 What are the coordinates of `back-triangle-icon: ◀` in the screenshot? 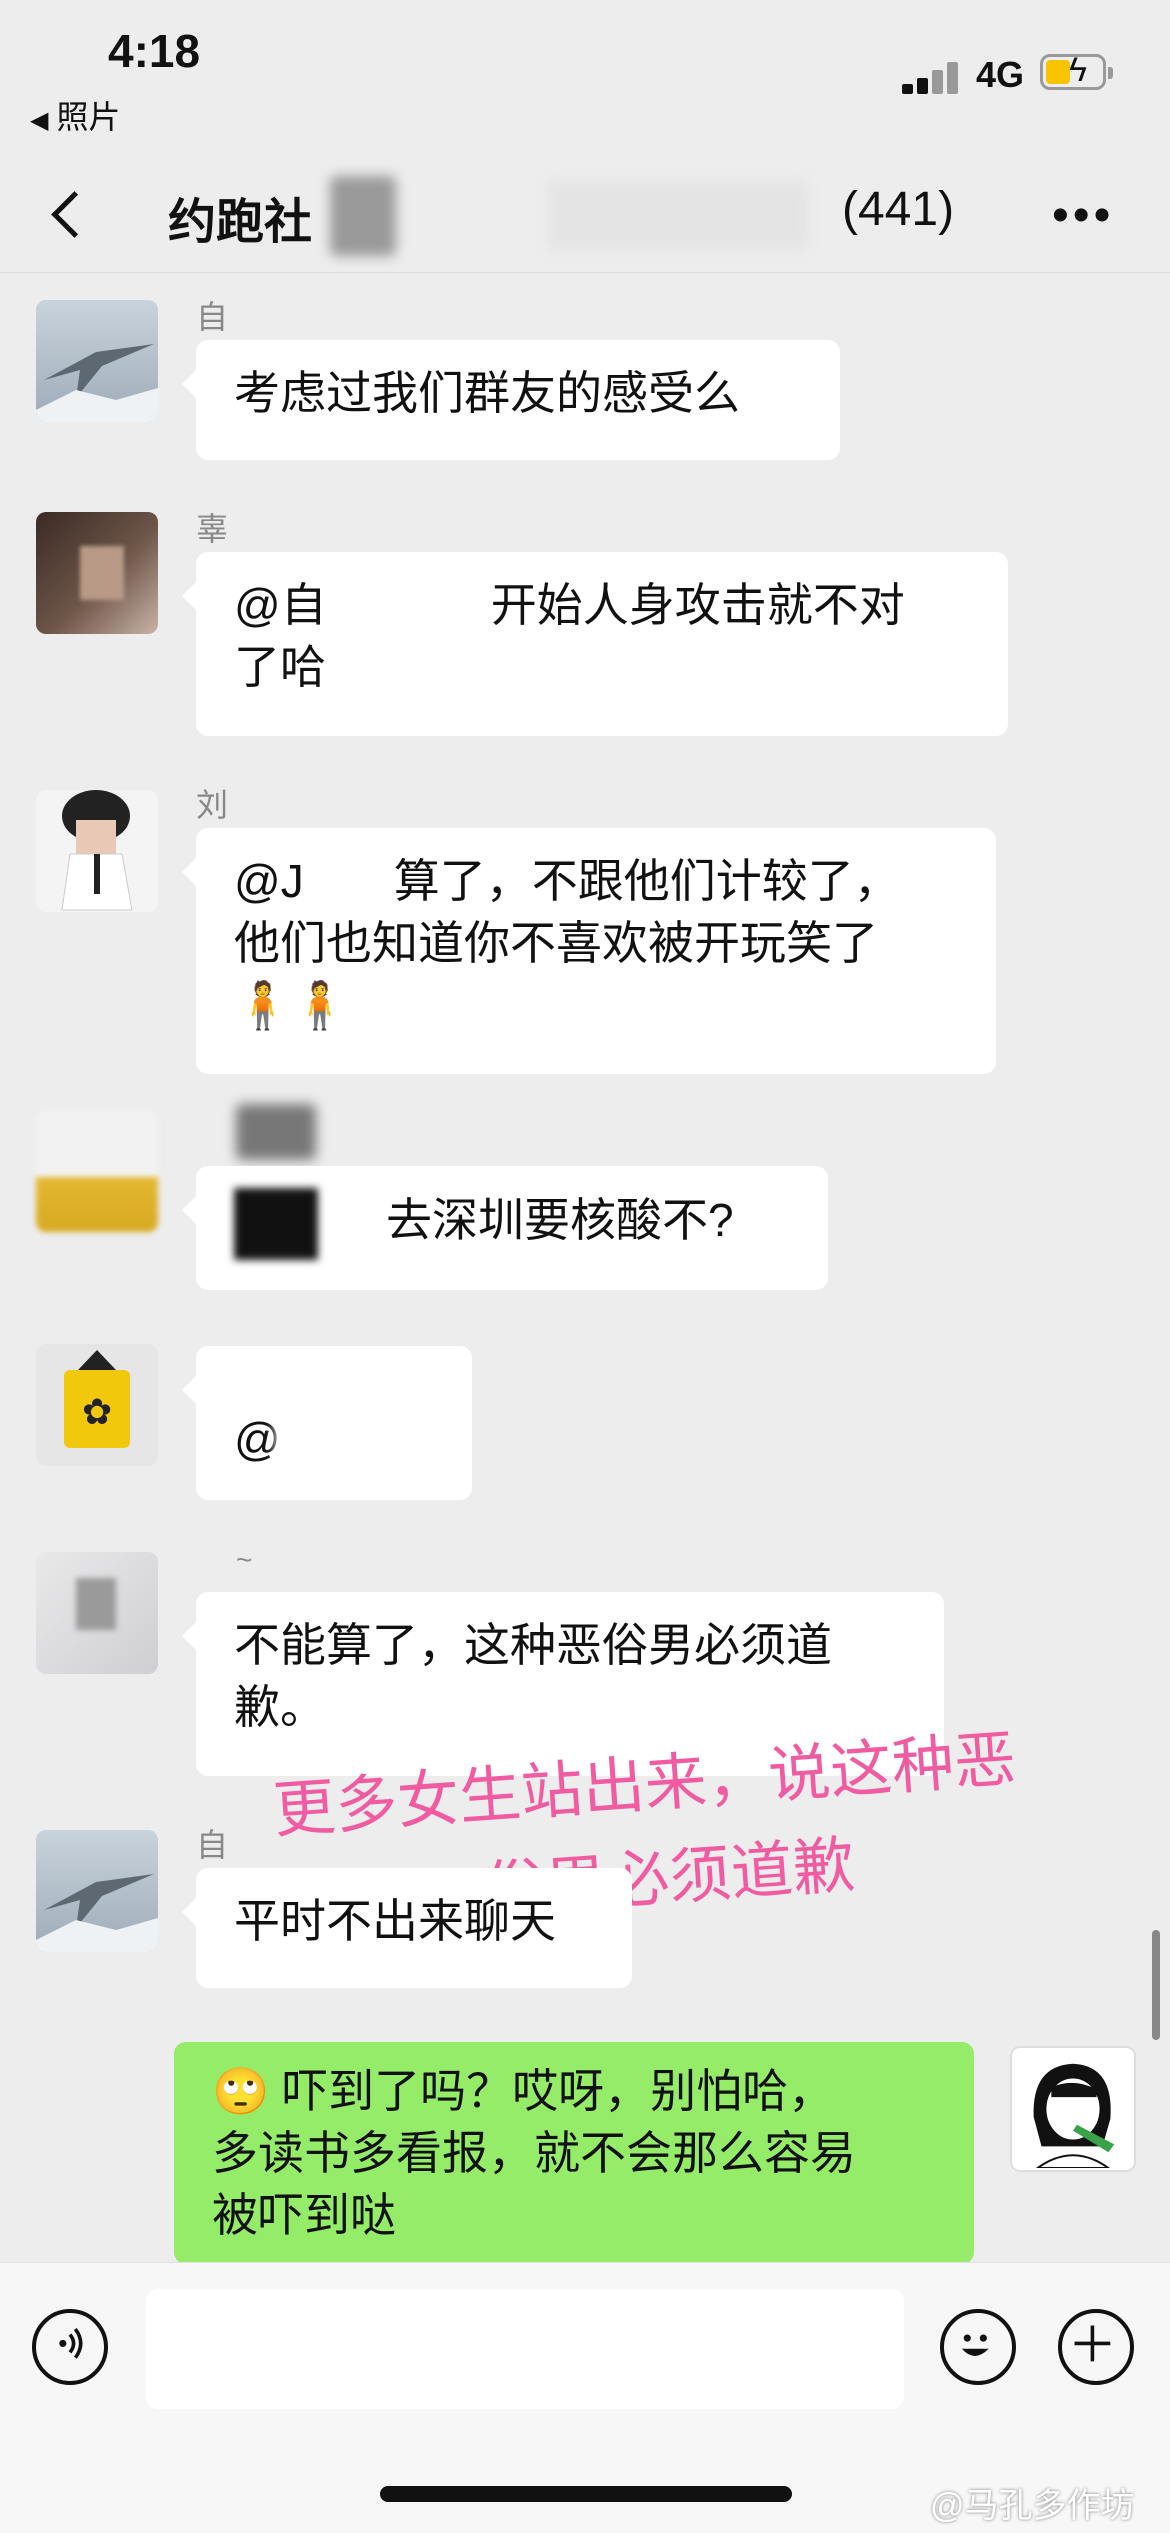 It's located at (39, 120).